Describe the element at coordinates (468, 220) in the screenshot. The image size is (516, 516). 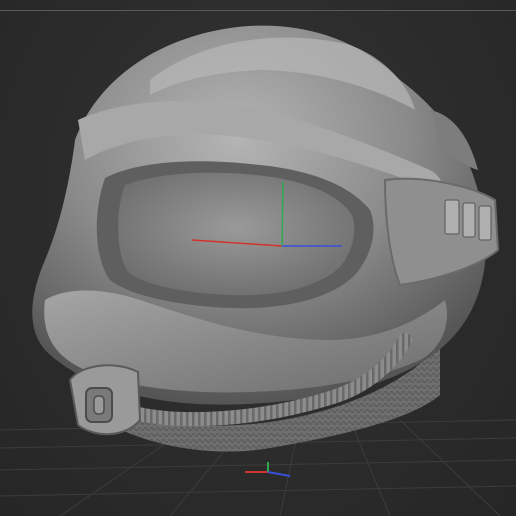
I see `rail-clips` at that location.